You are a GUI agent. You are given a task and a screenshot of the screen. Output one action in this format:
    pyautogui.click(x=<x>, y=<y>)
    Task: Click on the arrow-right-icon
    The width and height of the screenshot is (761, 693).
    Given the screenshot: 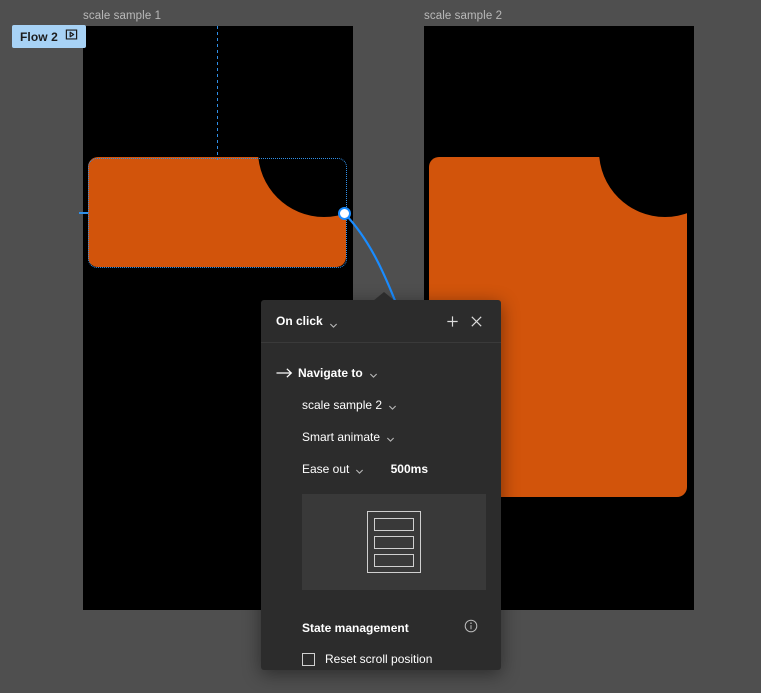 What is the action you would take?
    pyautogui.click(x=287, y=373)
    